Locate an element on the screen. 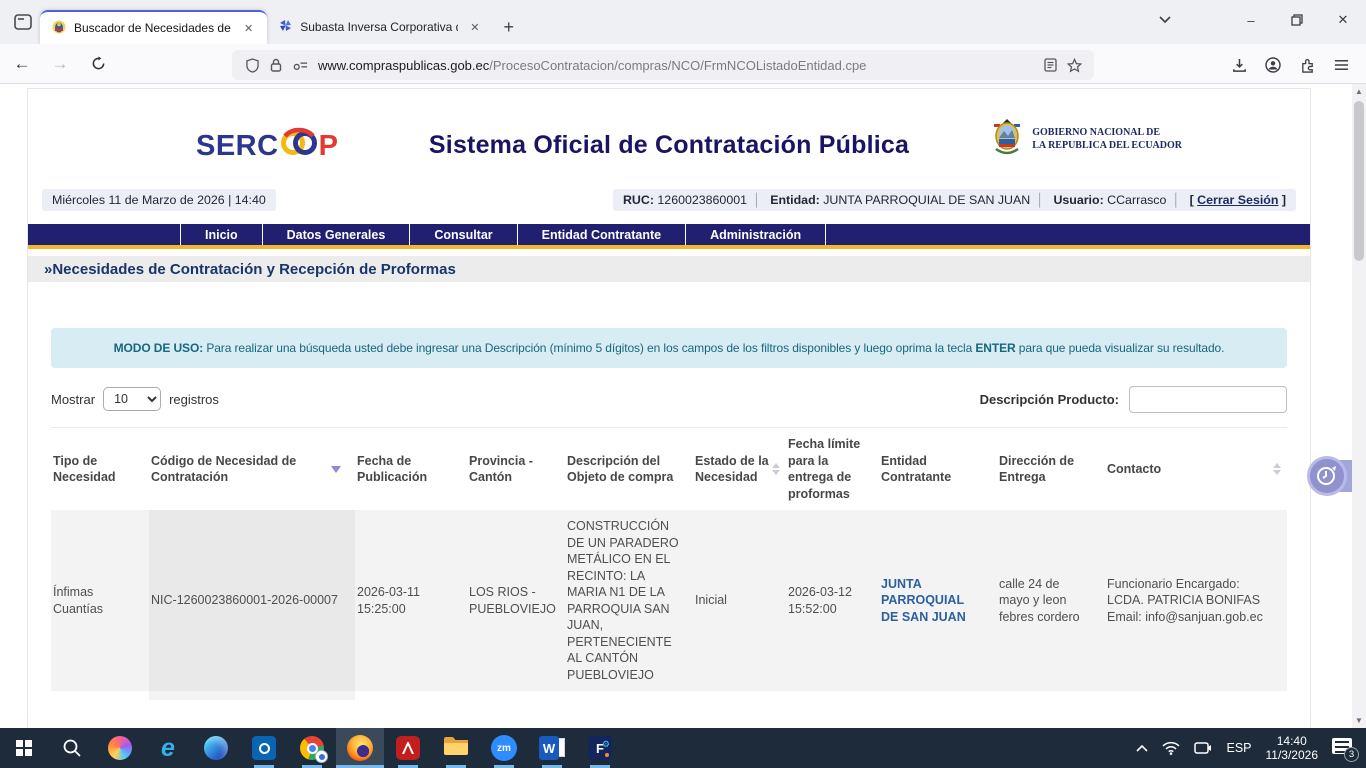 The width and height of the screenshot is (1366, 768). acrobat-icon is located at coordinates (408, 748).